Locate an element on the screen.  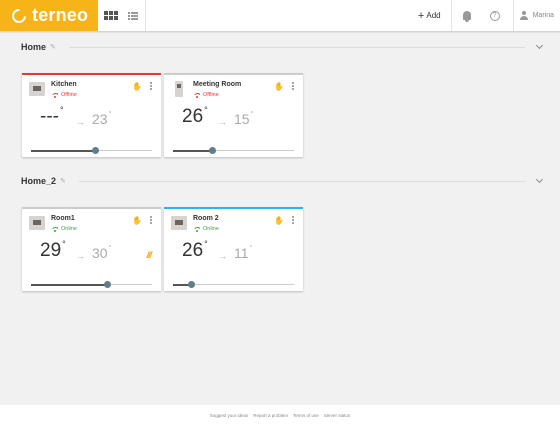
terneo-logo: terneo is located at coordinates (49, 15).